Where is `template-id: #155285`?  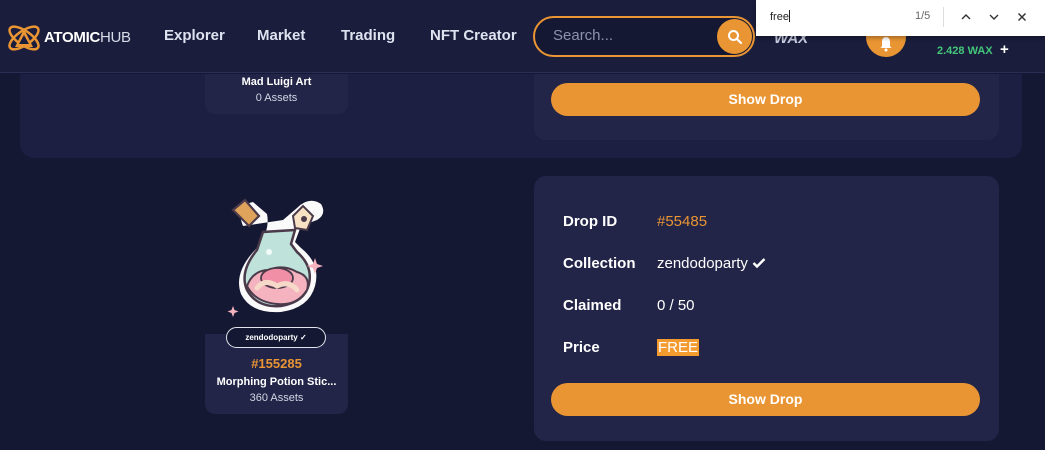
template-id: #155285 is located at coordinates (276, 363).